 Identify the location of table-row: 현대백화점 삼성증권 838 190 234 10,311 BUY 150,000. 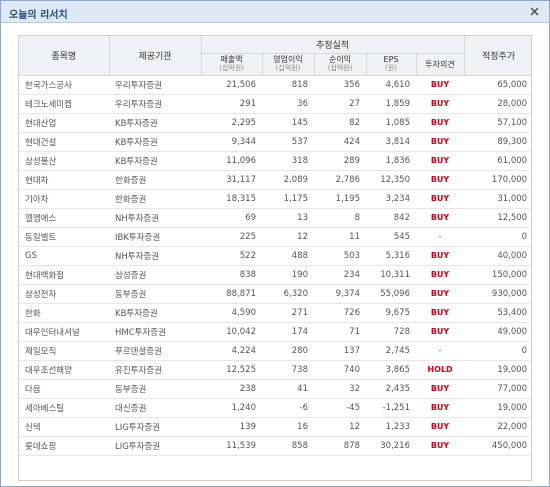
(275, 275).